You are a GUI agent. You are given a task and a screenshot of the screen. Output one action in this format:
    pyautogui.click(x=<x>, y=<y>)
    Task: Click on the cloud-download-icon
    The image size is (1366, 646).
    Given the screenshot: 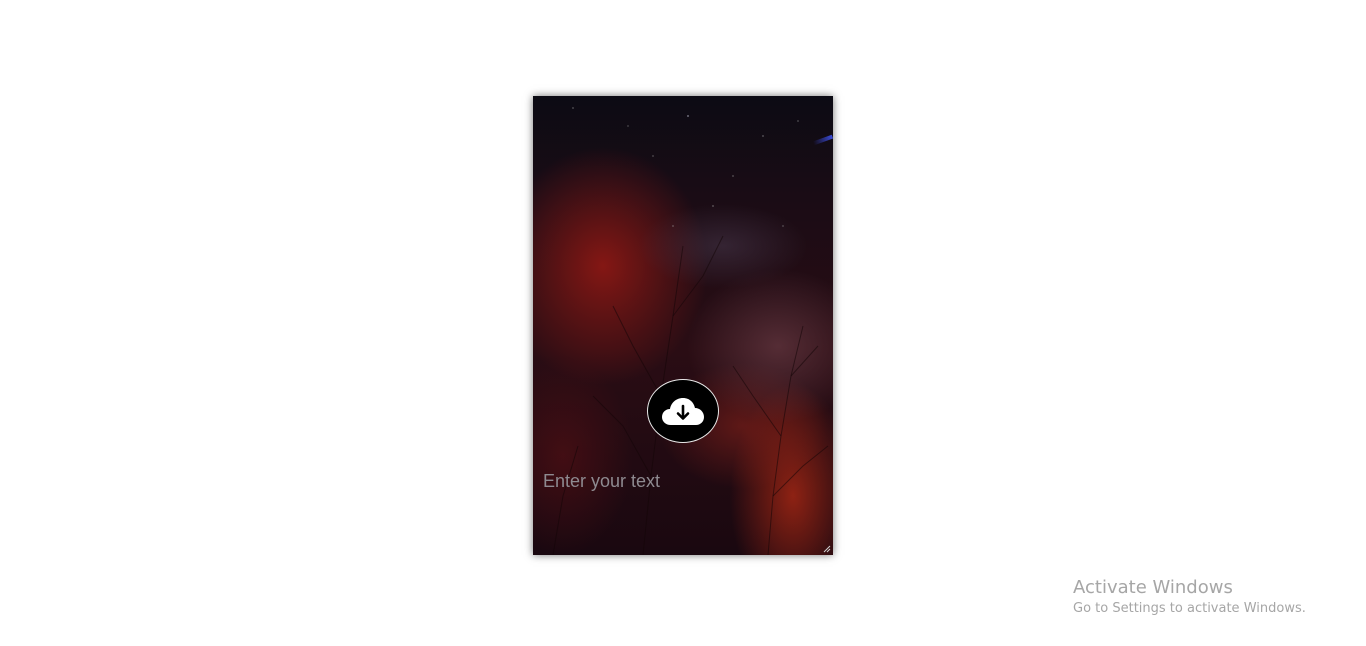 What is the action you would take?
    pyautogui.click(x=683, y=411)
    